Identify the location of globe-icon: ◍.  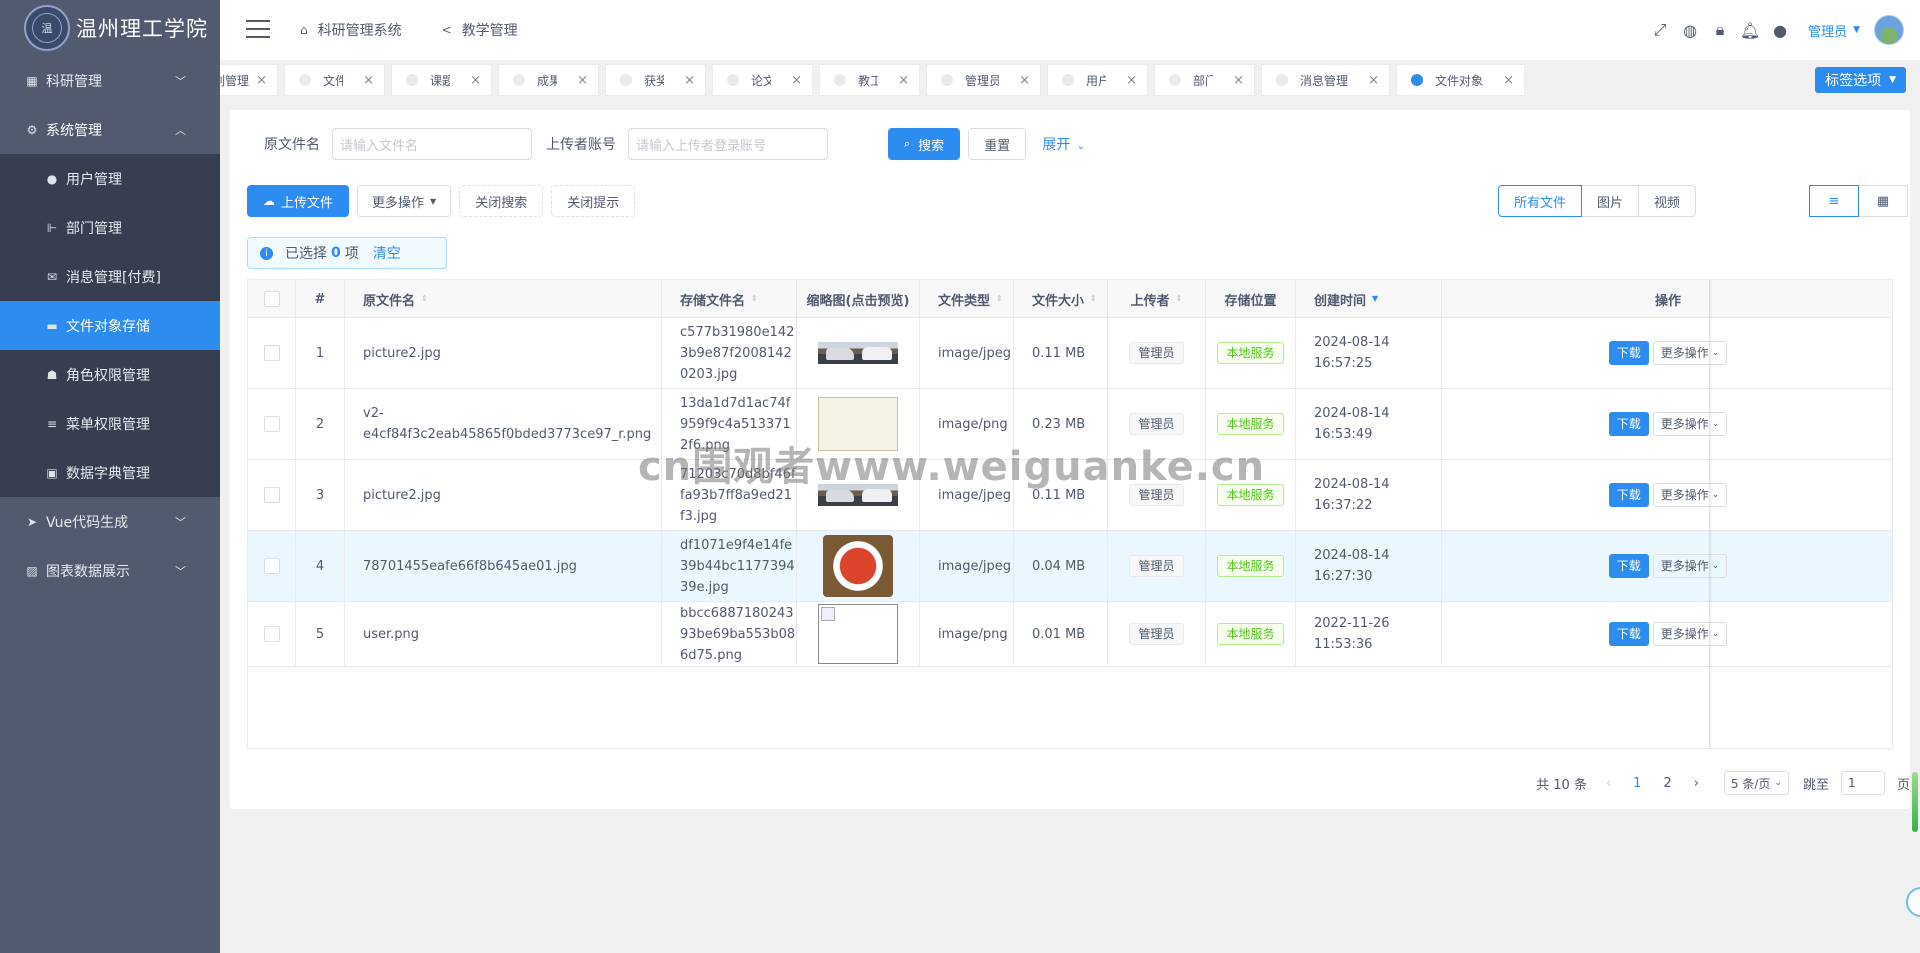
(1690, 30).